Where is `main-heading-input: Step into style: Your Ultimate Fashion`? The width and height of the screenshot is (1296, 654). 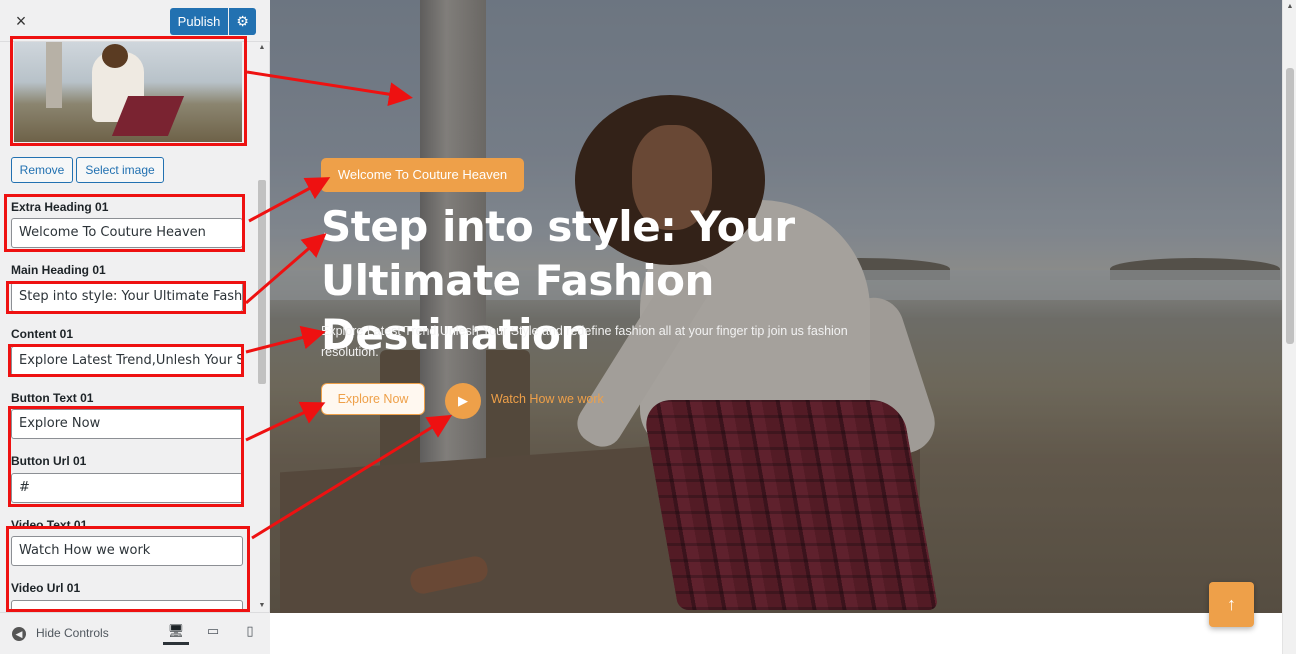 main-heading-input: Step into style: Your Ultimate Fashion is located at coordinates (127, 297).